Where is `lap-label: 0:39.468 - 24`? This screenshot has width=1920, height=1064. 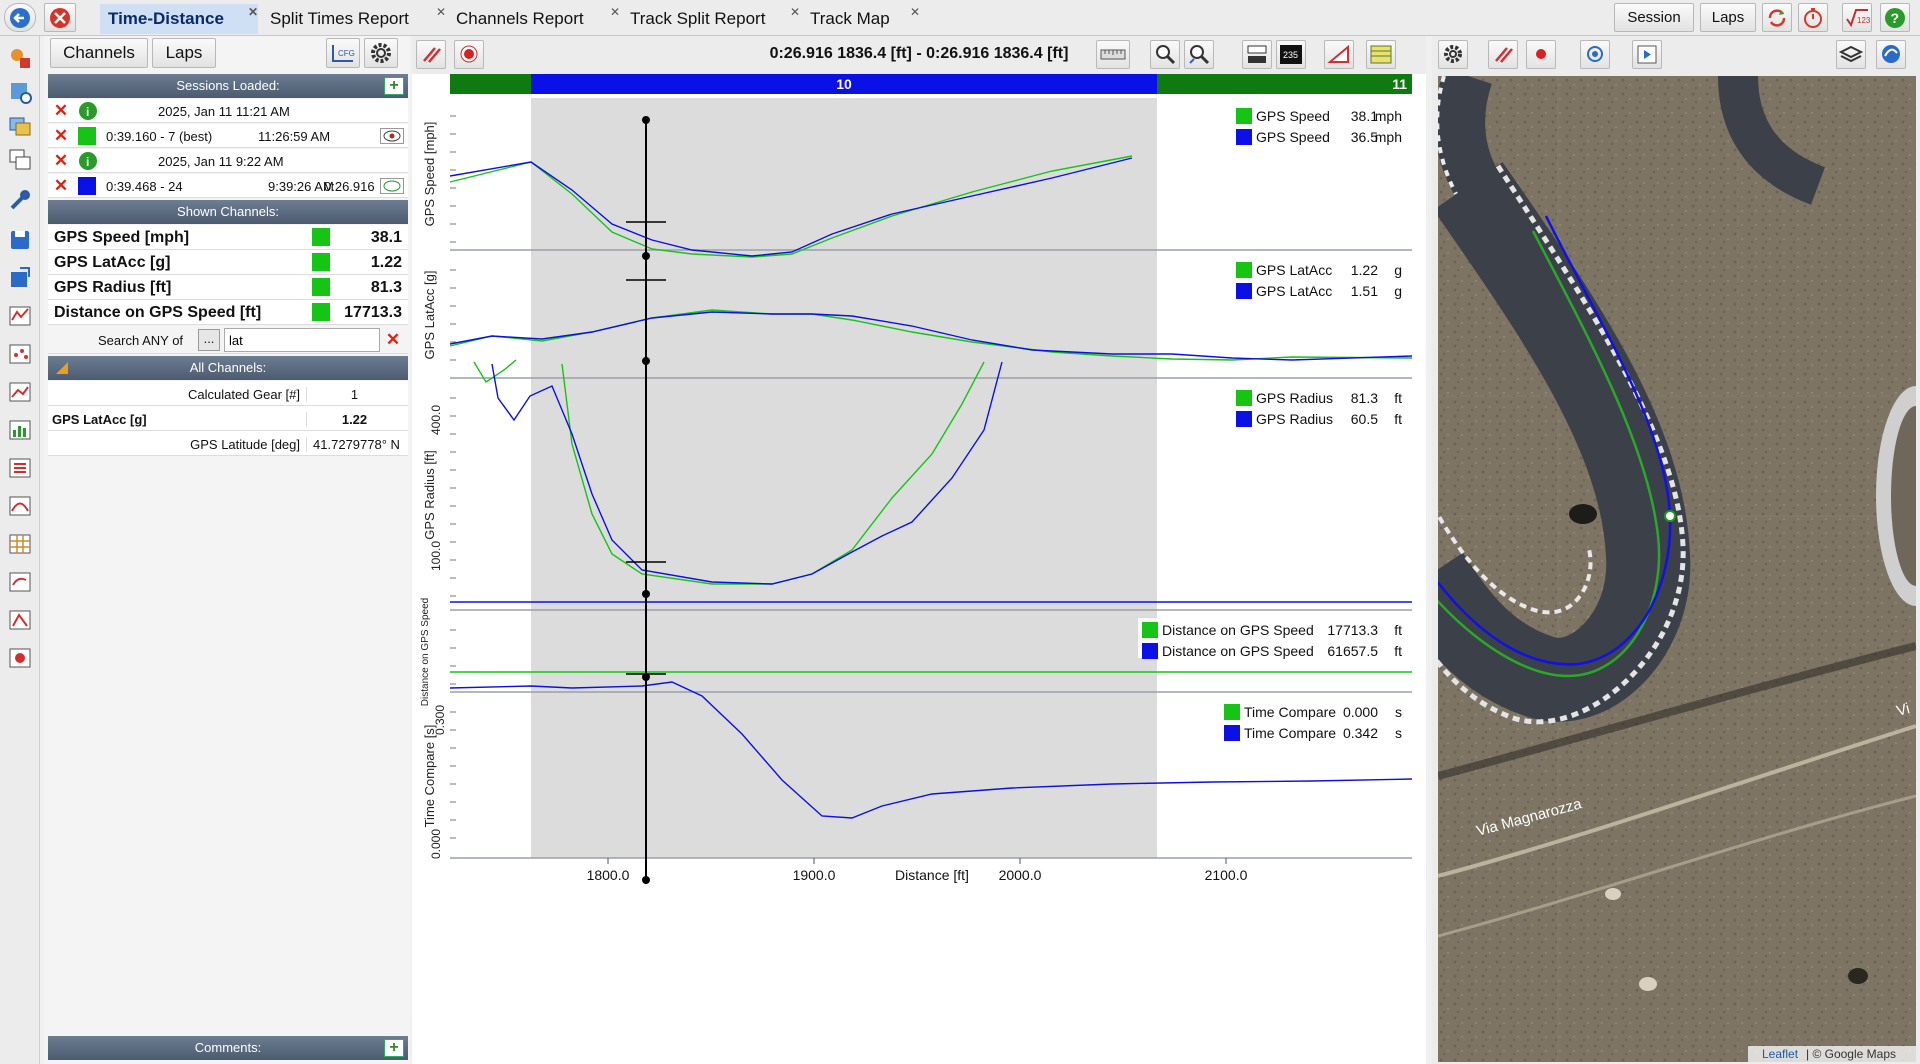 lap-label: 0:39.468 - 24 is located at coordinates (144, 186).